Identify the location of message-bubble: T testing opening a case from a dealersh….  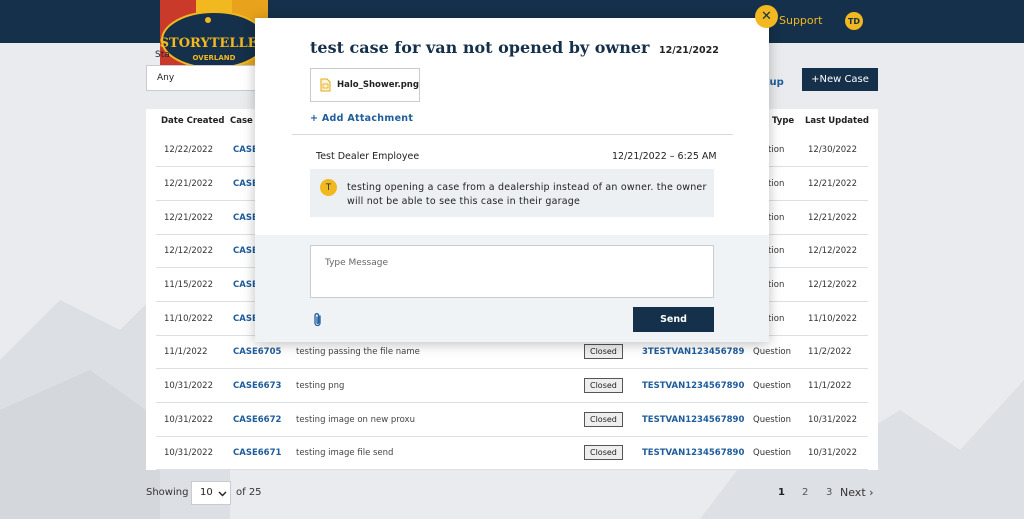
(512, 193).